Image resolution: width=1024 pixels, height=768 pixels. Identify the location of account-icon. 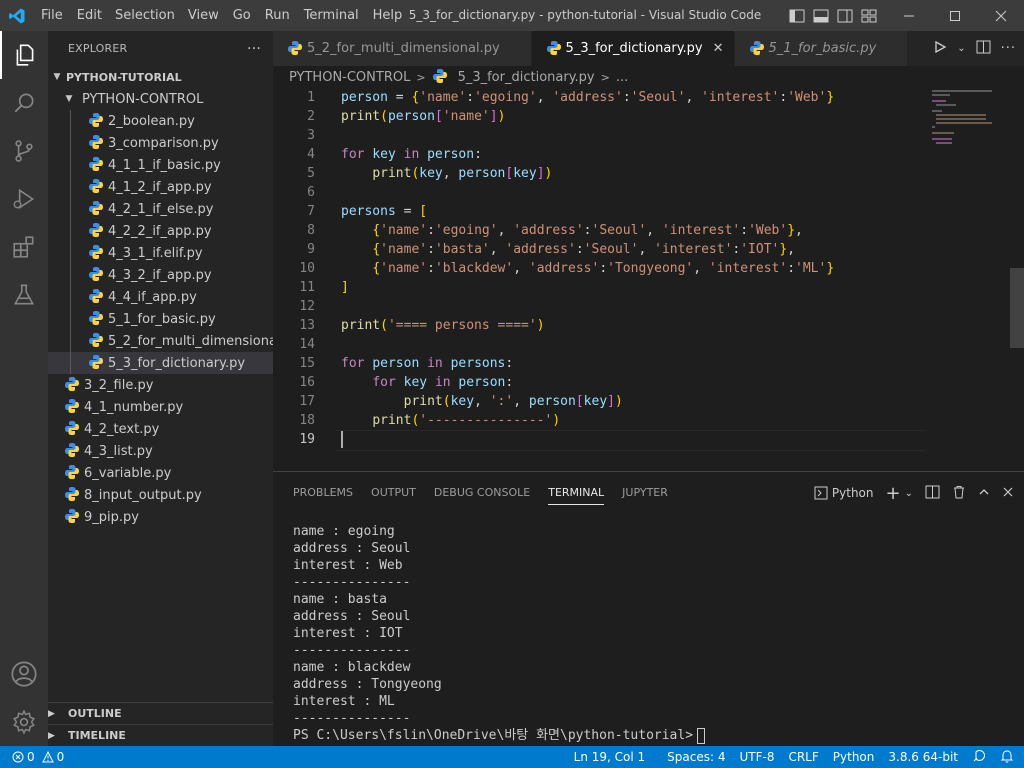
(24, 674).